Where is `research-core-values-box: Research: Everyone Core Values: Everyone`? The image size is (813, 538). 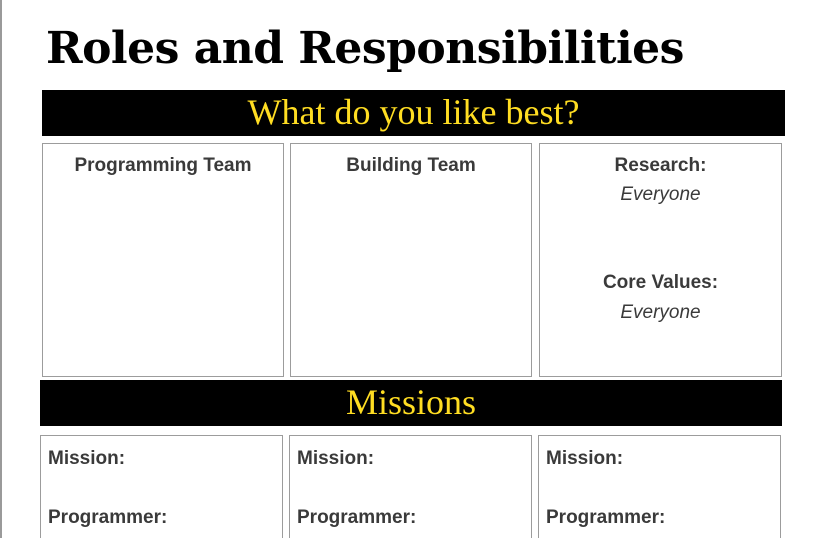
research-core-values-box: Research: Everyone Core Values: Everyone is located at coordinates (660, 260).